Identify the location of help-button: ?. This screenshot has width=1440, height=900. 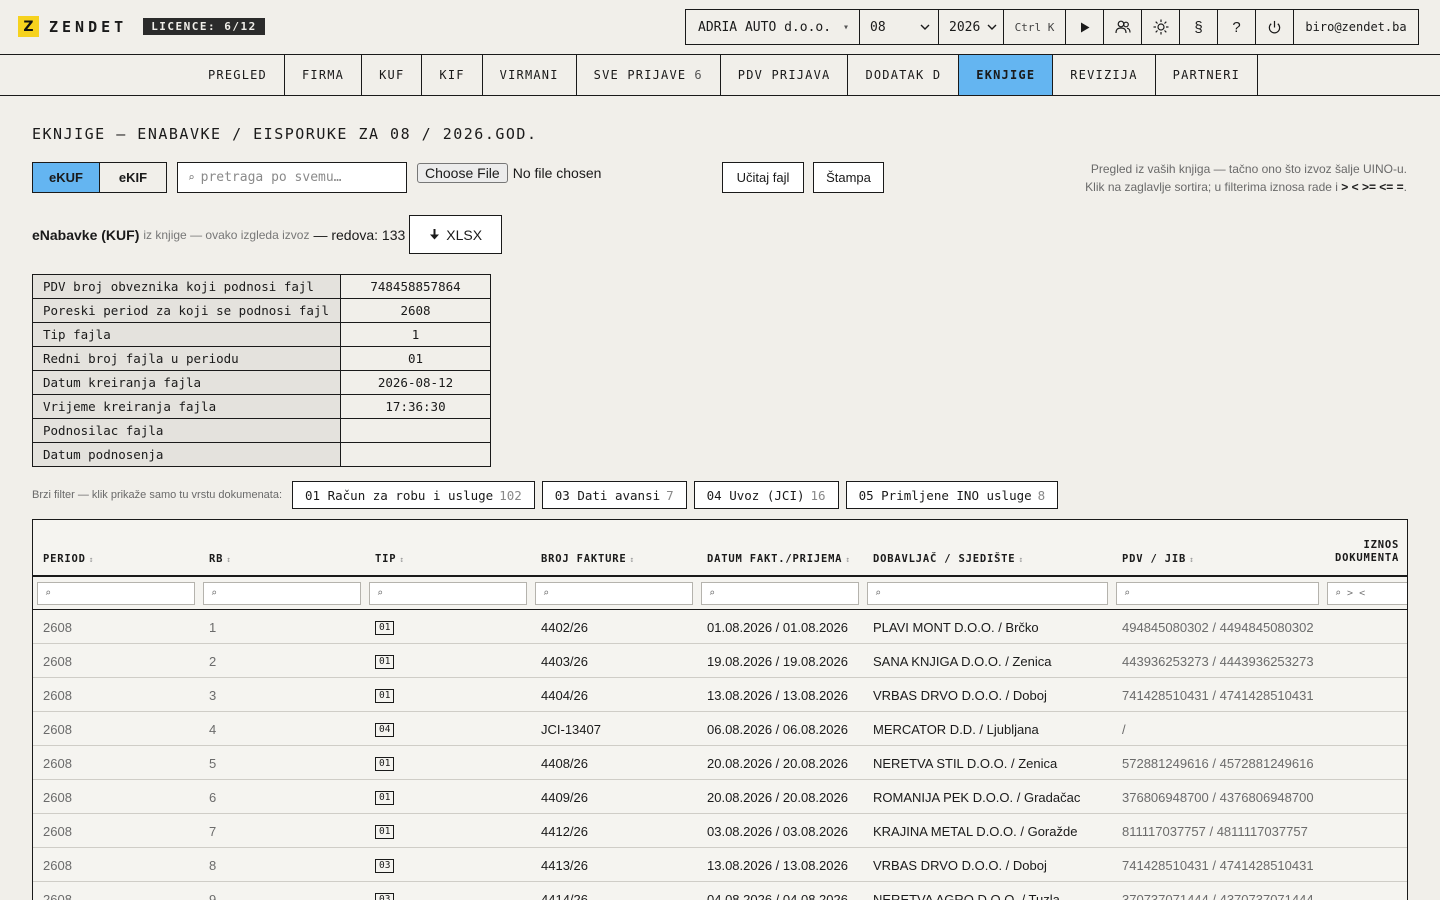
(1237, 27).